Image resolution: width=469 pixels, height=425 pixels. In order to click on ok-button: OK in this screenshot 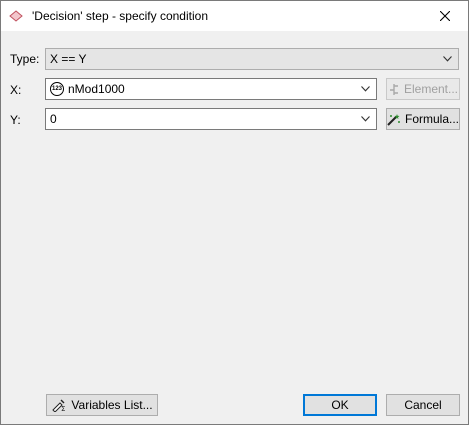, I will do `click(340, 405)`.